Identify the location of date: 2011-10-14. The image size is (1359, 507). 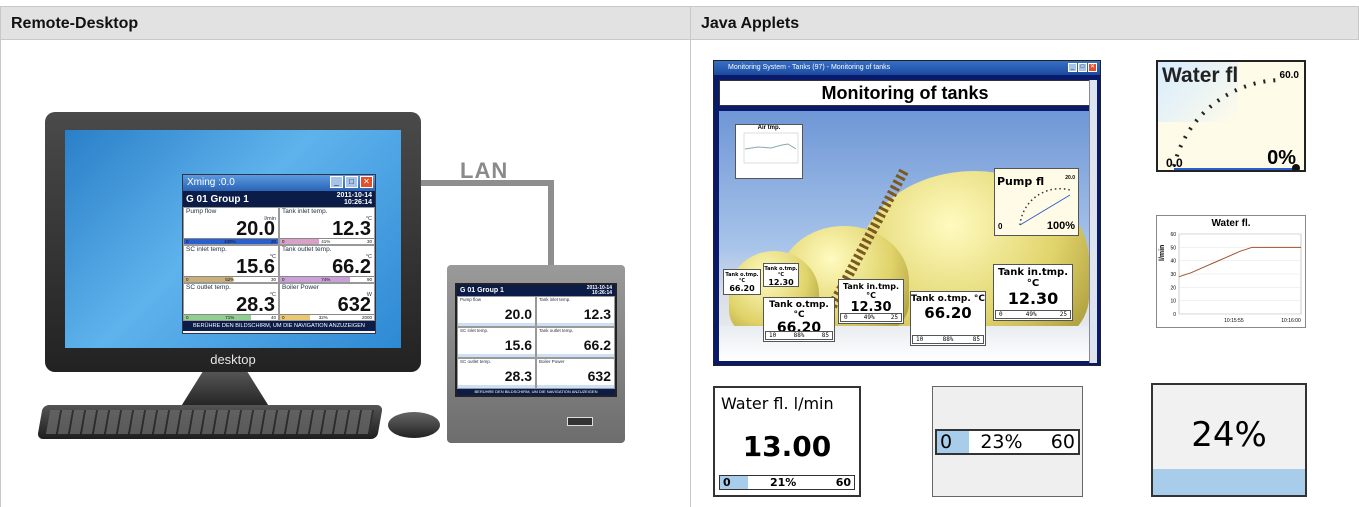
(354, 195).